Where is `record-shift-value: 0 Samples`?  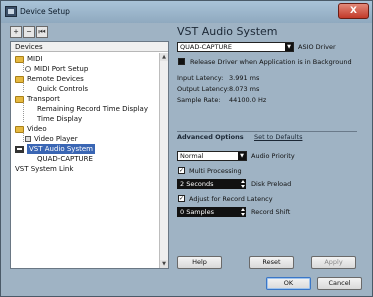 record-shift-value: 0 Samples is located at coordinates (197, 212).